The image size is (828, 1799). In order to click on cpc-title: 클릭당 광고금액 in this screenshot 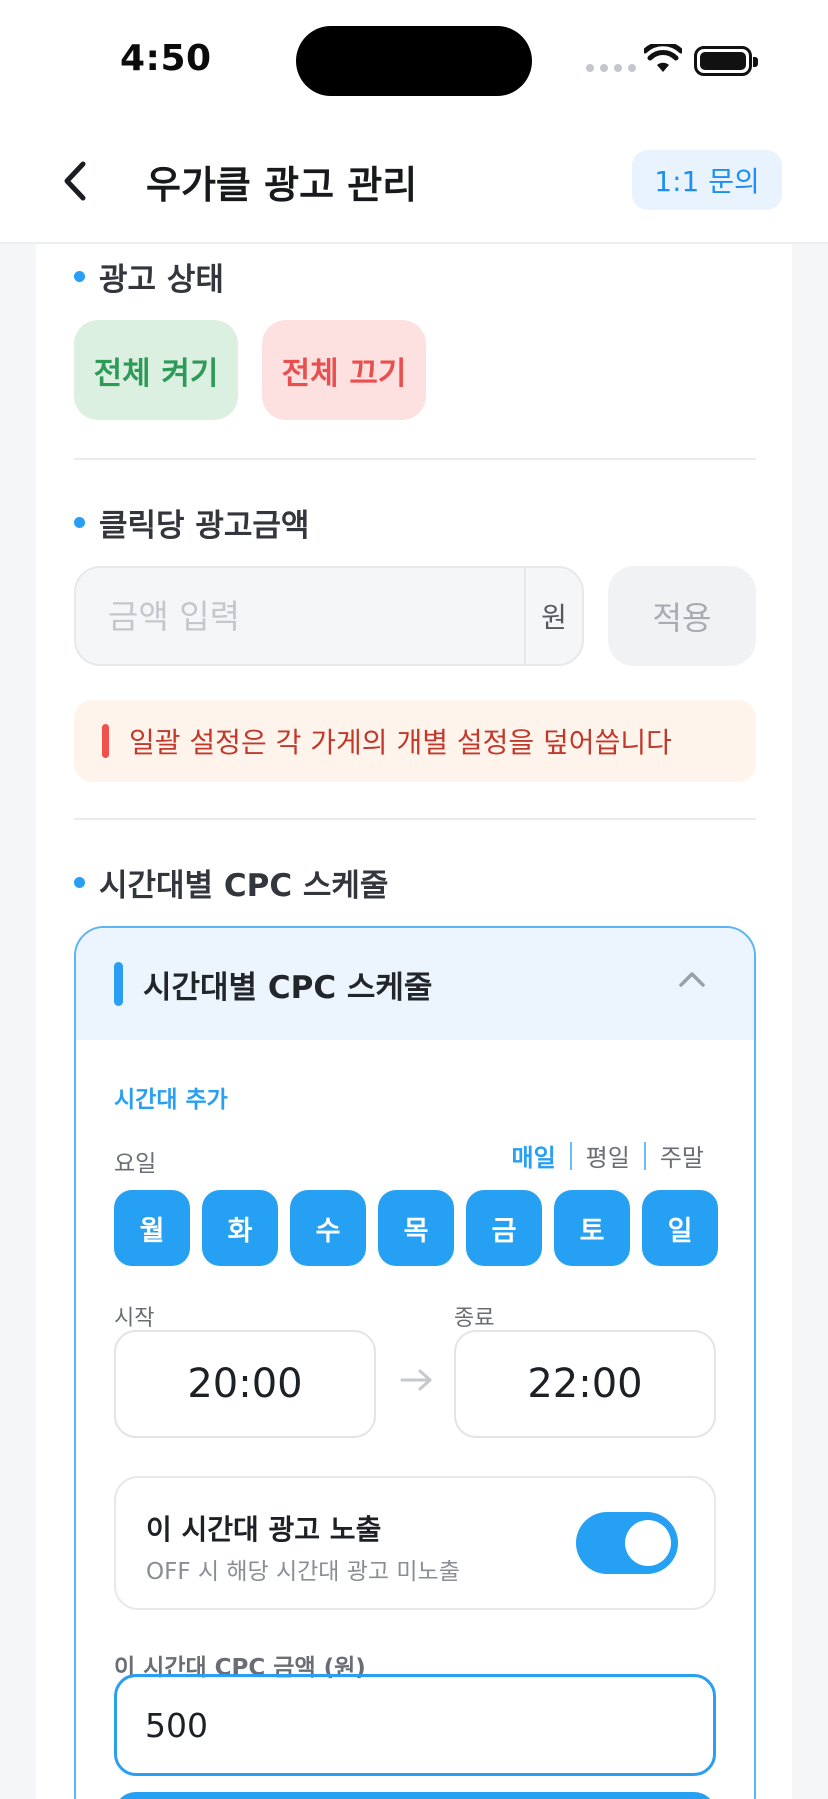, I will do `click(191, 522)`.